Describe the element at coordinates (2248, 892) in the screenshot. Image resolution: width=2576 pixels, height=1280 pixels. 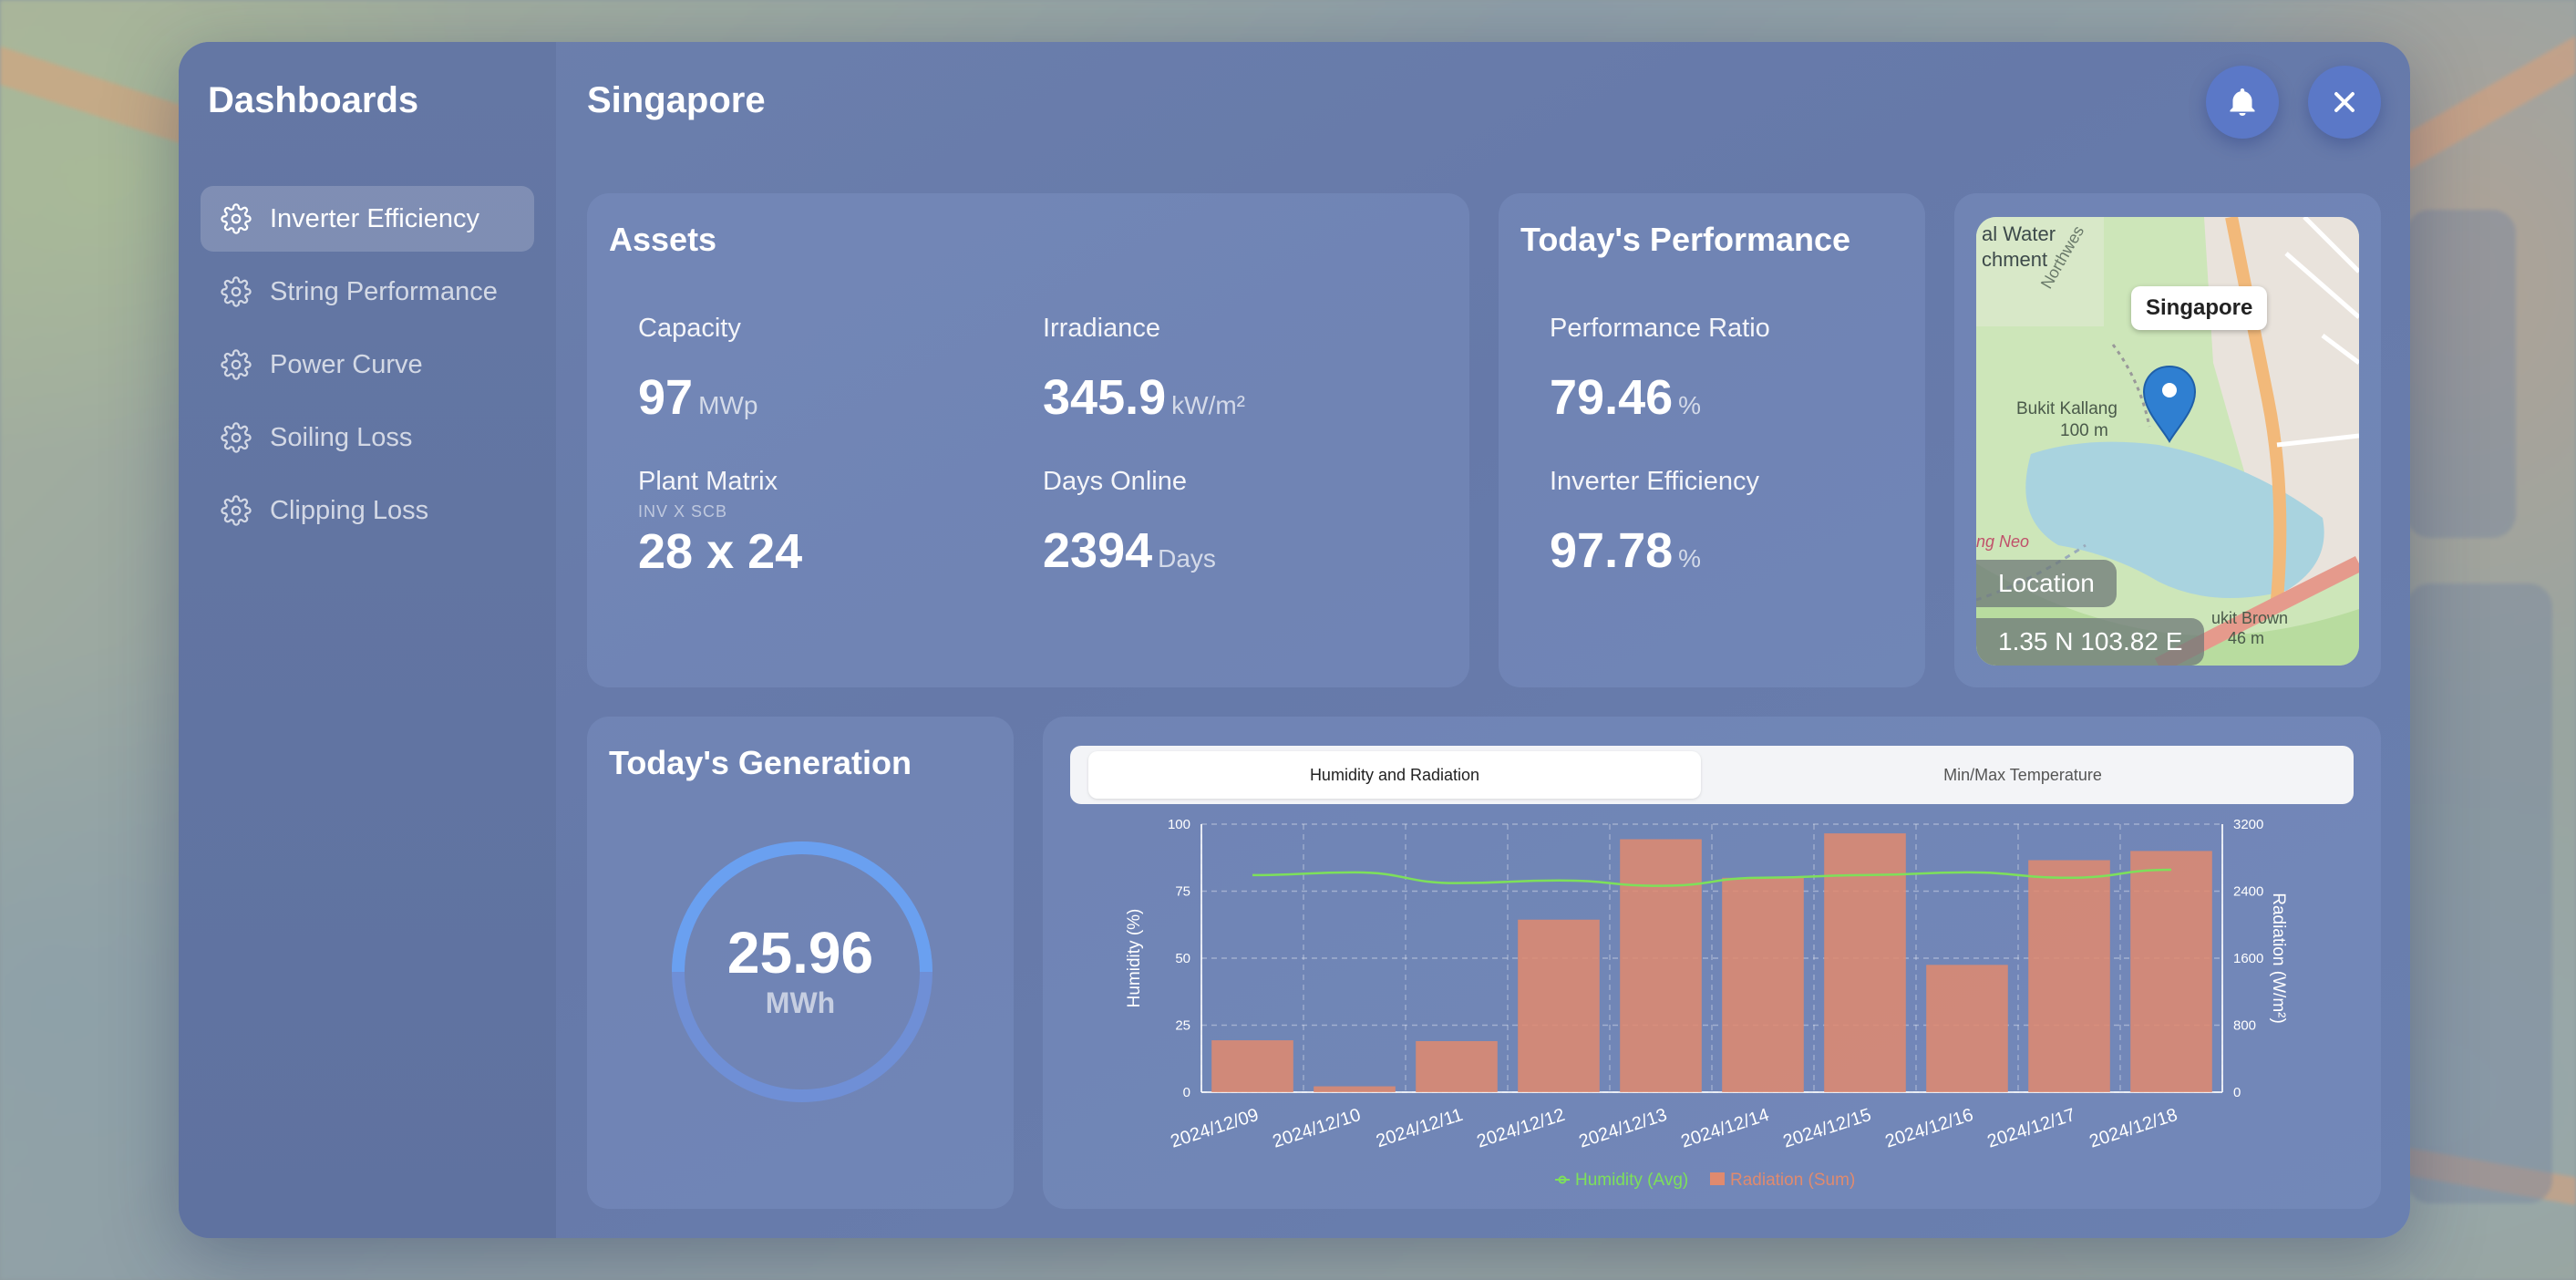
I see `y2-tick-label: 2400` at that location.